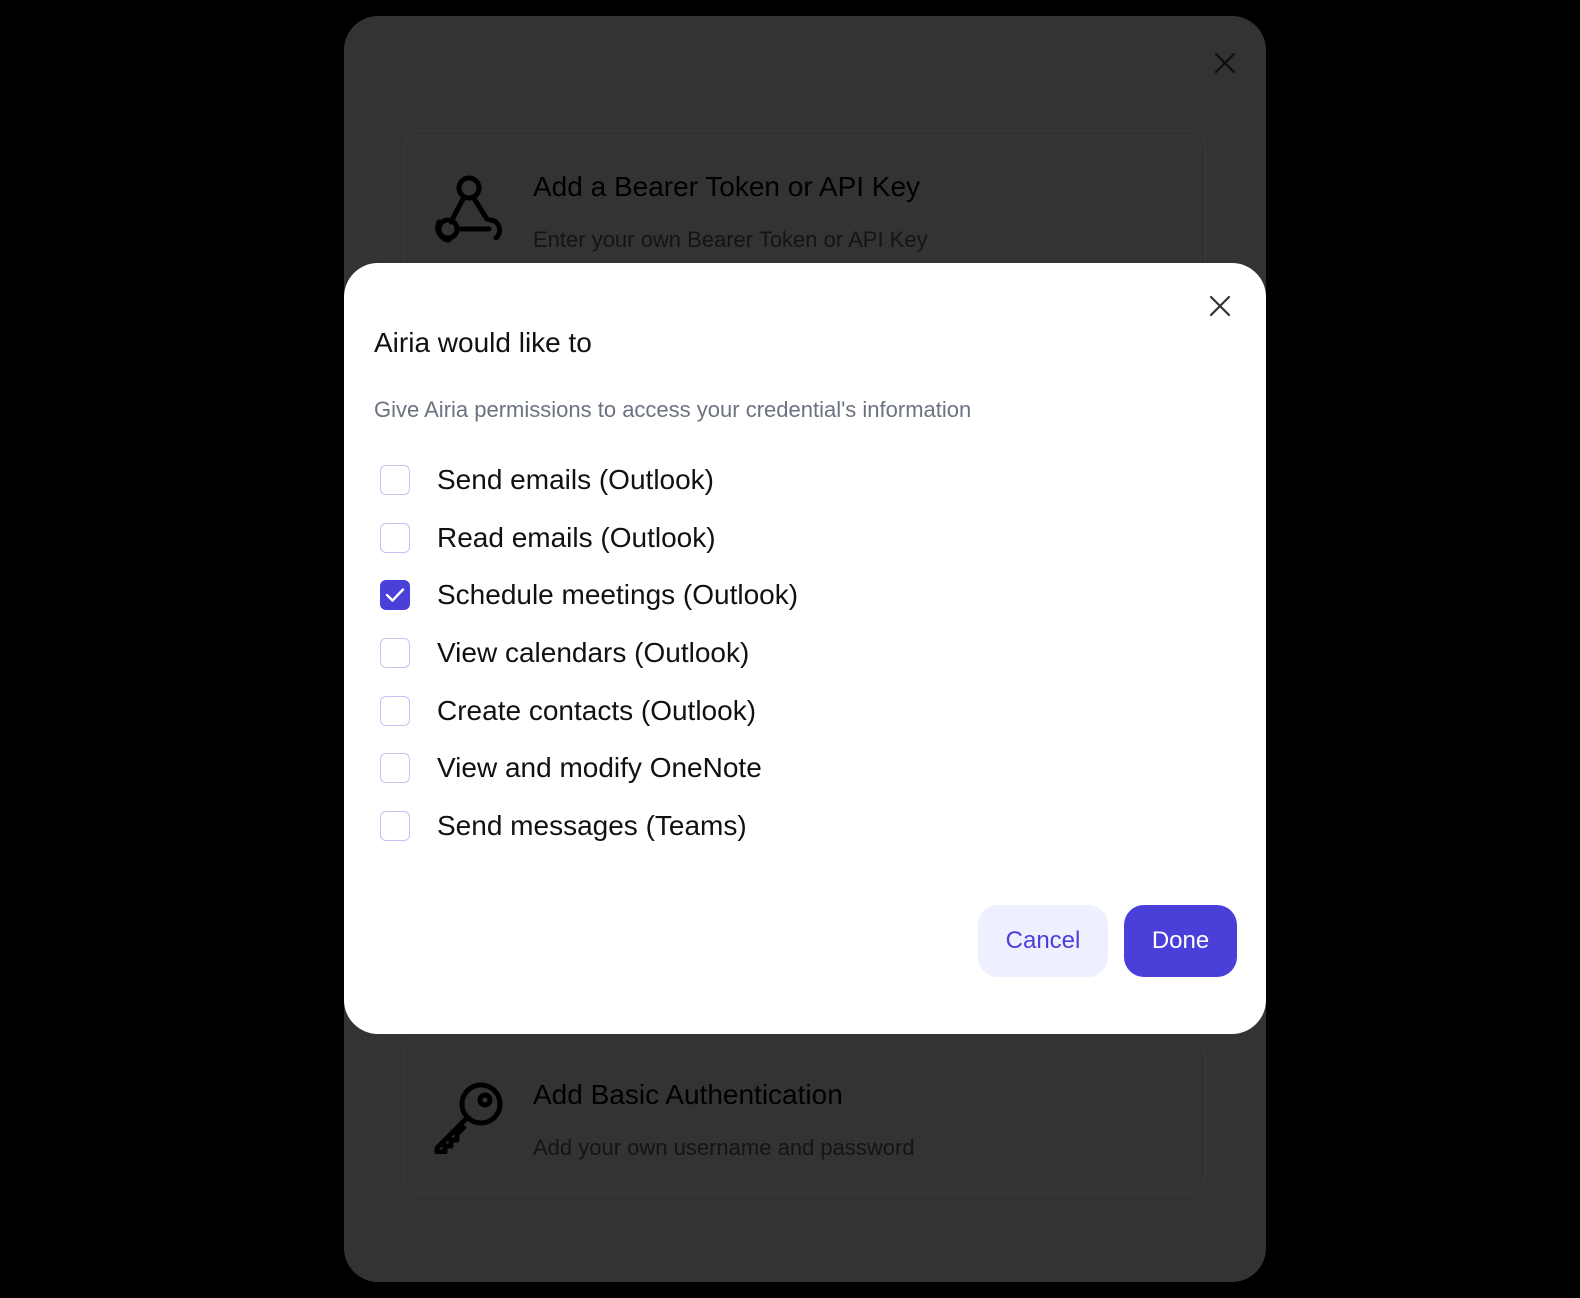 The width and height of the screenshot is (1580, 1298). What do you see at coordinates (790, 480) in the screenshot?
I see `permission-item-send-emails: Send emails (Outlook)` at bounding box center [790, 480].